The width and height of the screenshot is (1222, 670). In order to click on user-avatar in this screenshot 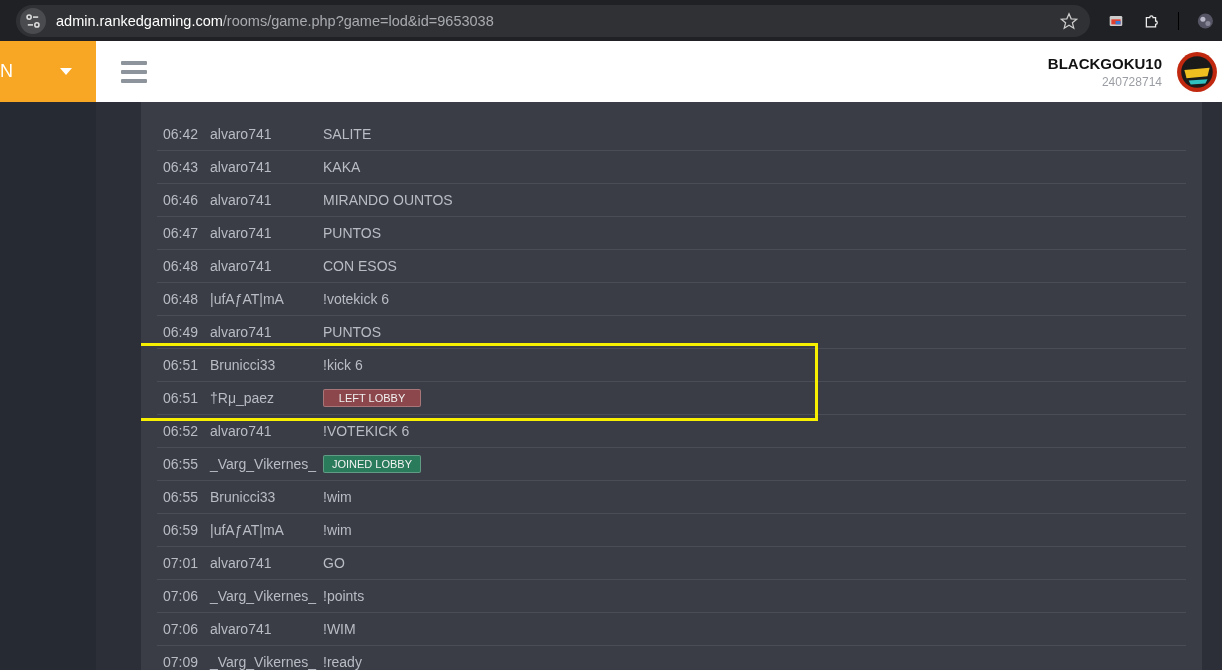, I will do `click(1197, 71)`.